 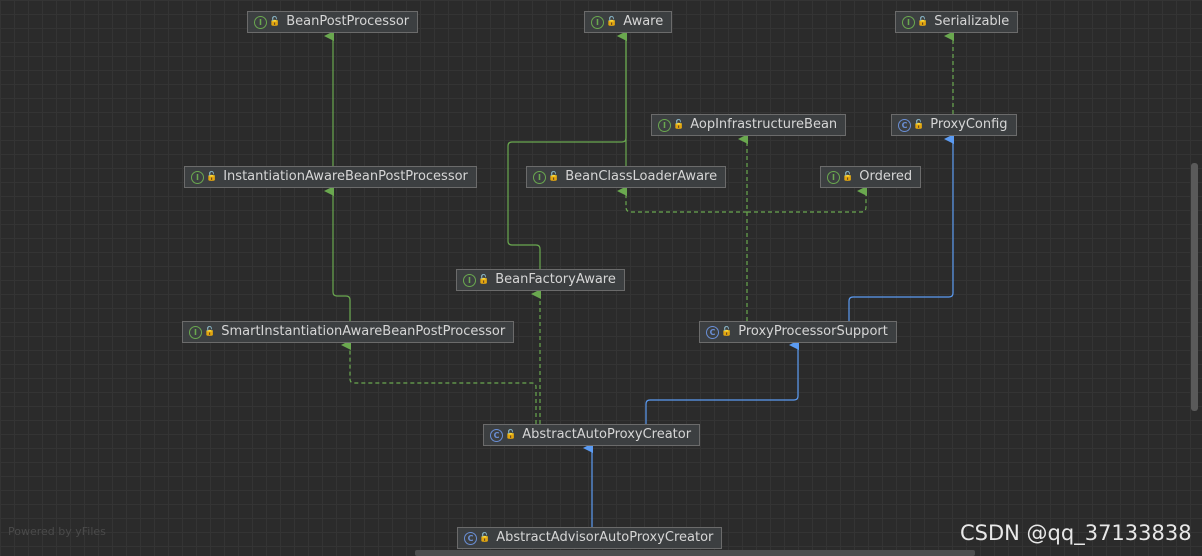 I want to click on node-ordered: I 🔓 Ordered, so click(x=871, y=177).